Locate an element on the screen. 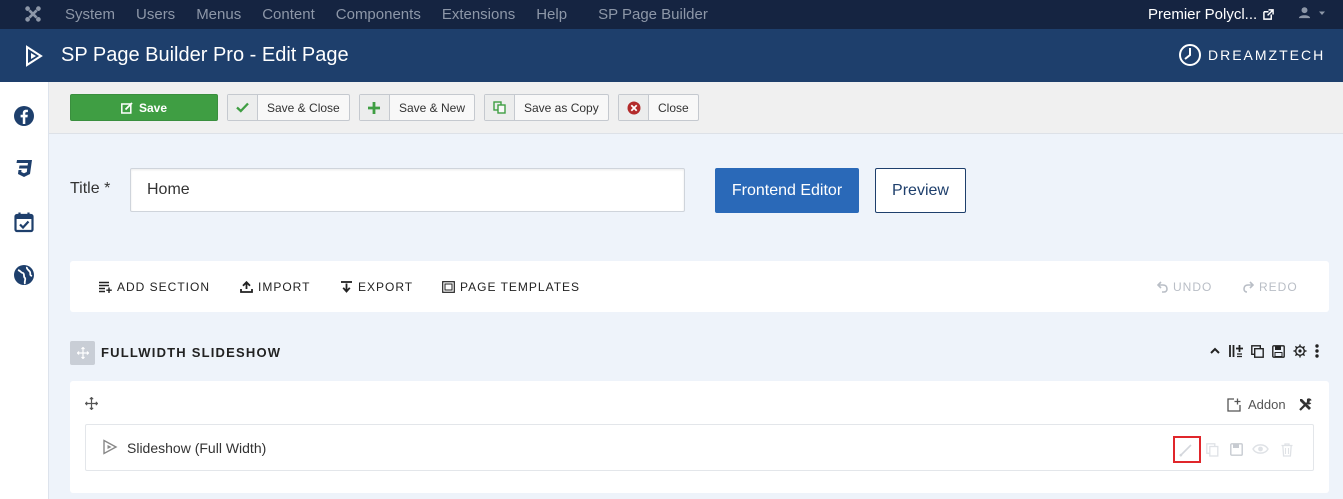 The height and width of the screenshot is (499, 1343). add-addon-button: Addon is located at coordinates (1256, 404).